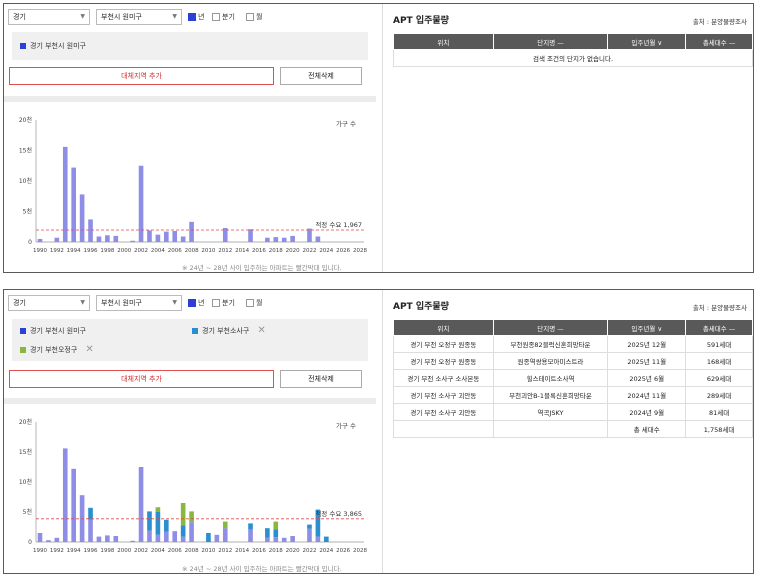  Describe the element at coordinates (208, 251) in the screenshot. I see `x-tick-label: 2010` at that location.